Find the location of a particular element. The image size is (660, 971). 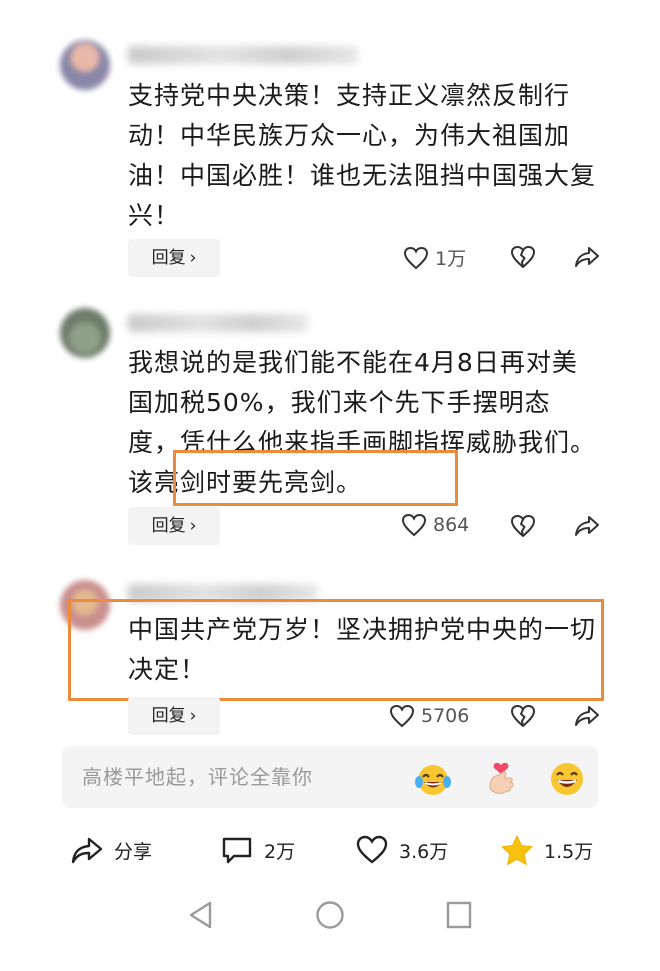

like-count: 5706 is located at coordinates (445, 716).